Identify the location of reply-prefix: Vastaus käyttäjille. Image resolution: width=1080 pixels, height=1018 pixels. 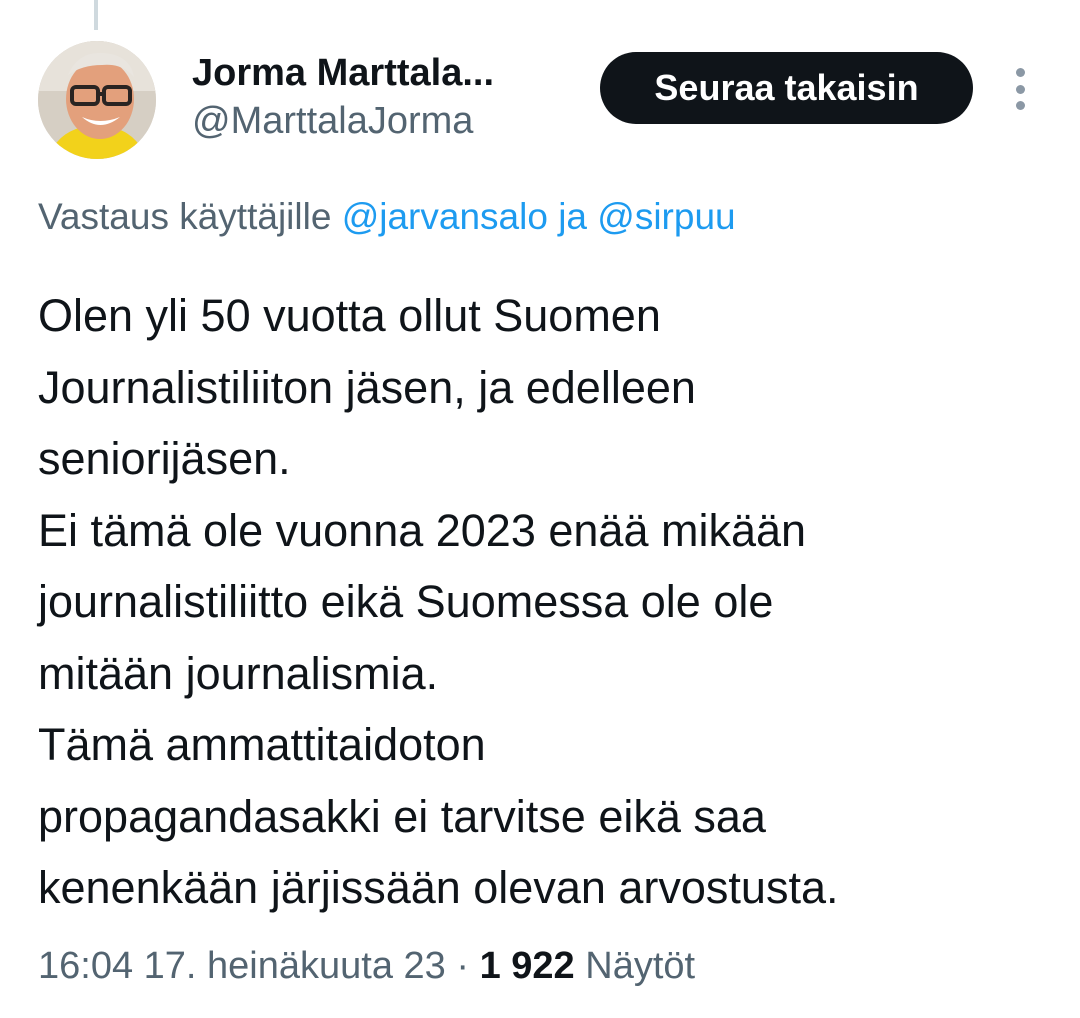
(185, 216).